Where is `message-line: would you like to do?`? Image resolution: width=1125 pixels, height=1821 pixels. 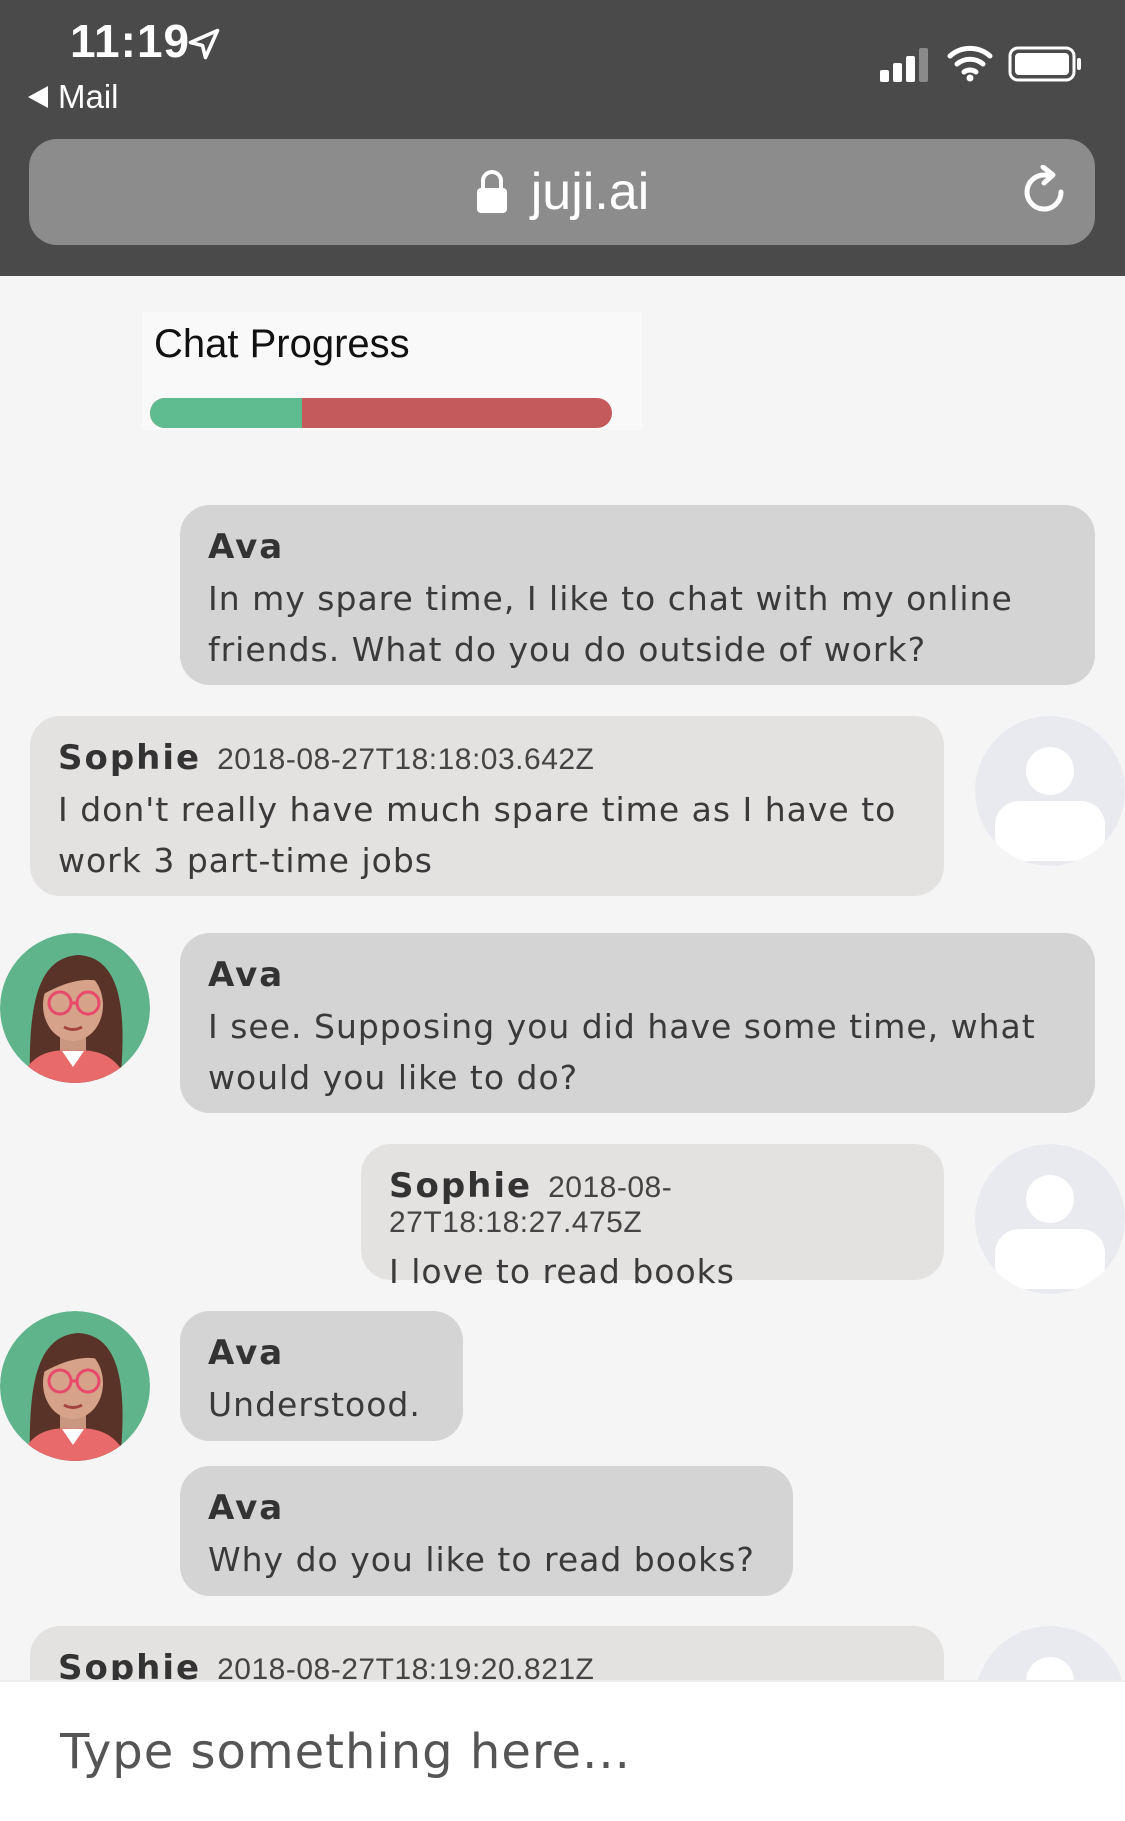 message-line: would you like to do? is located at coordinates (393, 1077).